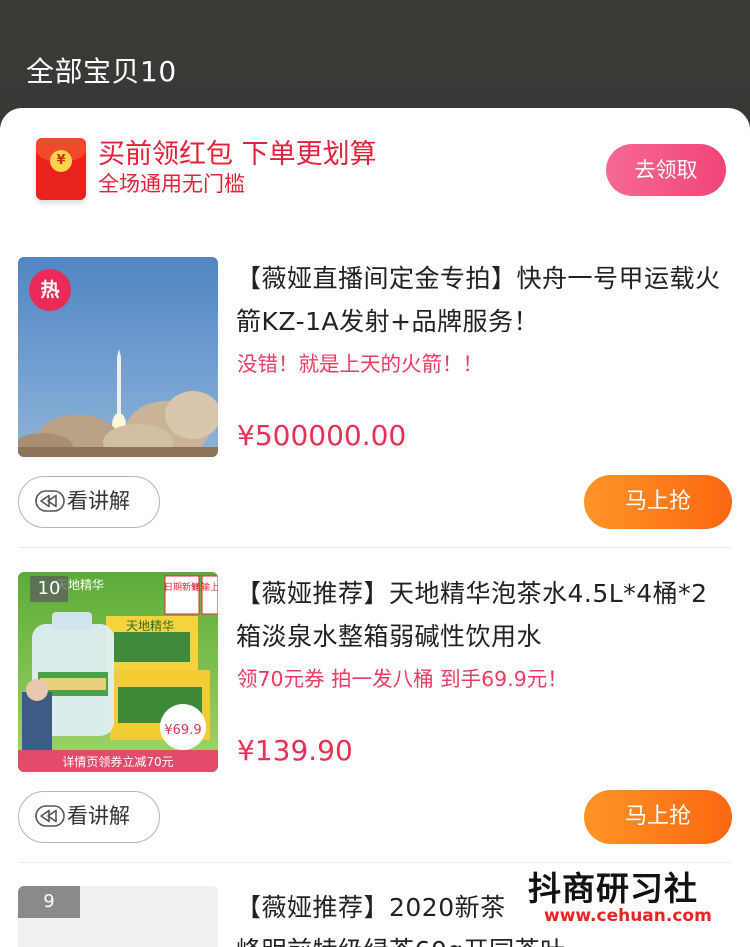  What do you see at coordinates (205, 587) in the screenshot?
I see `image-tag-delivery: 运输上门` at bounding box center [205, 587].